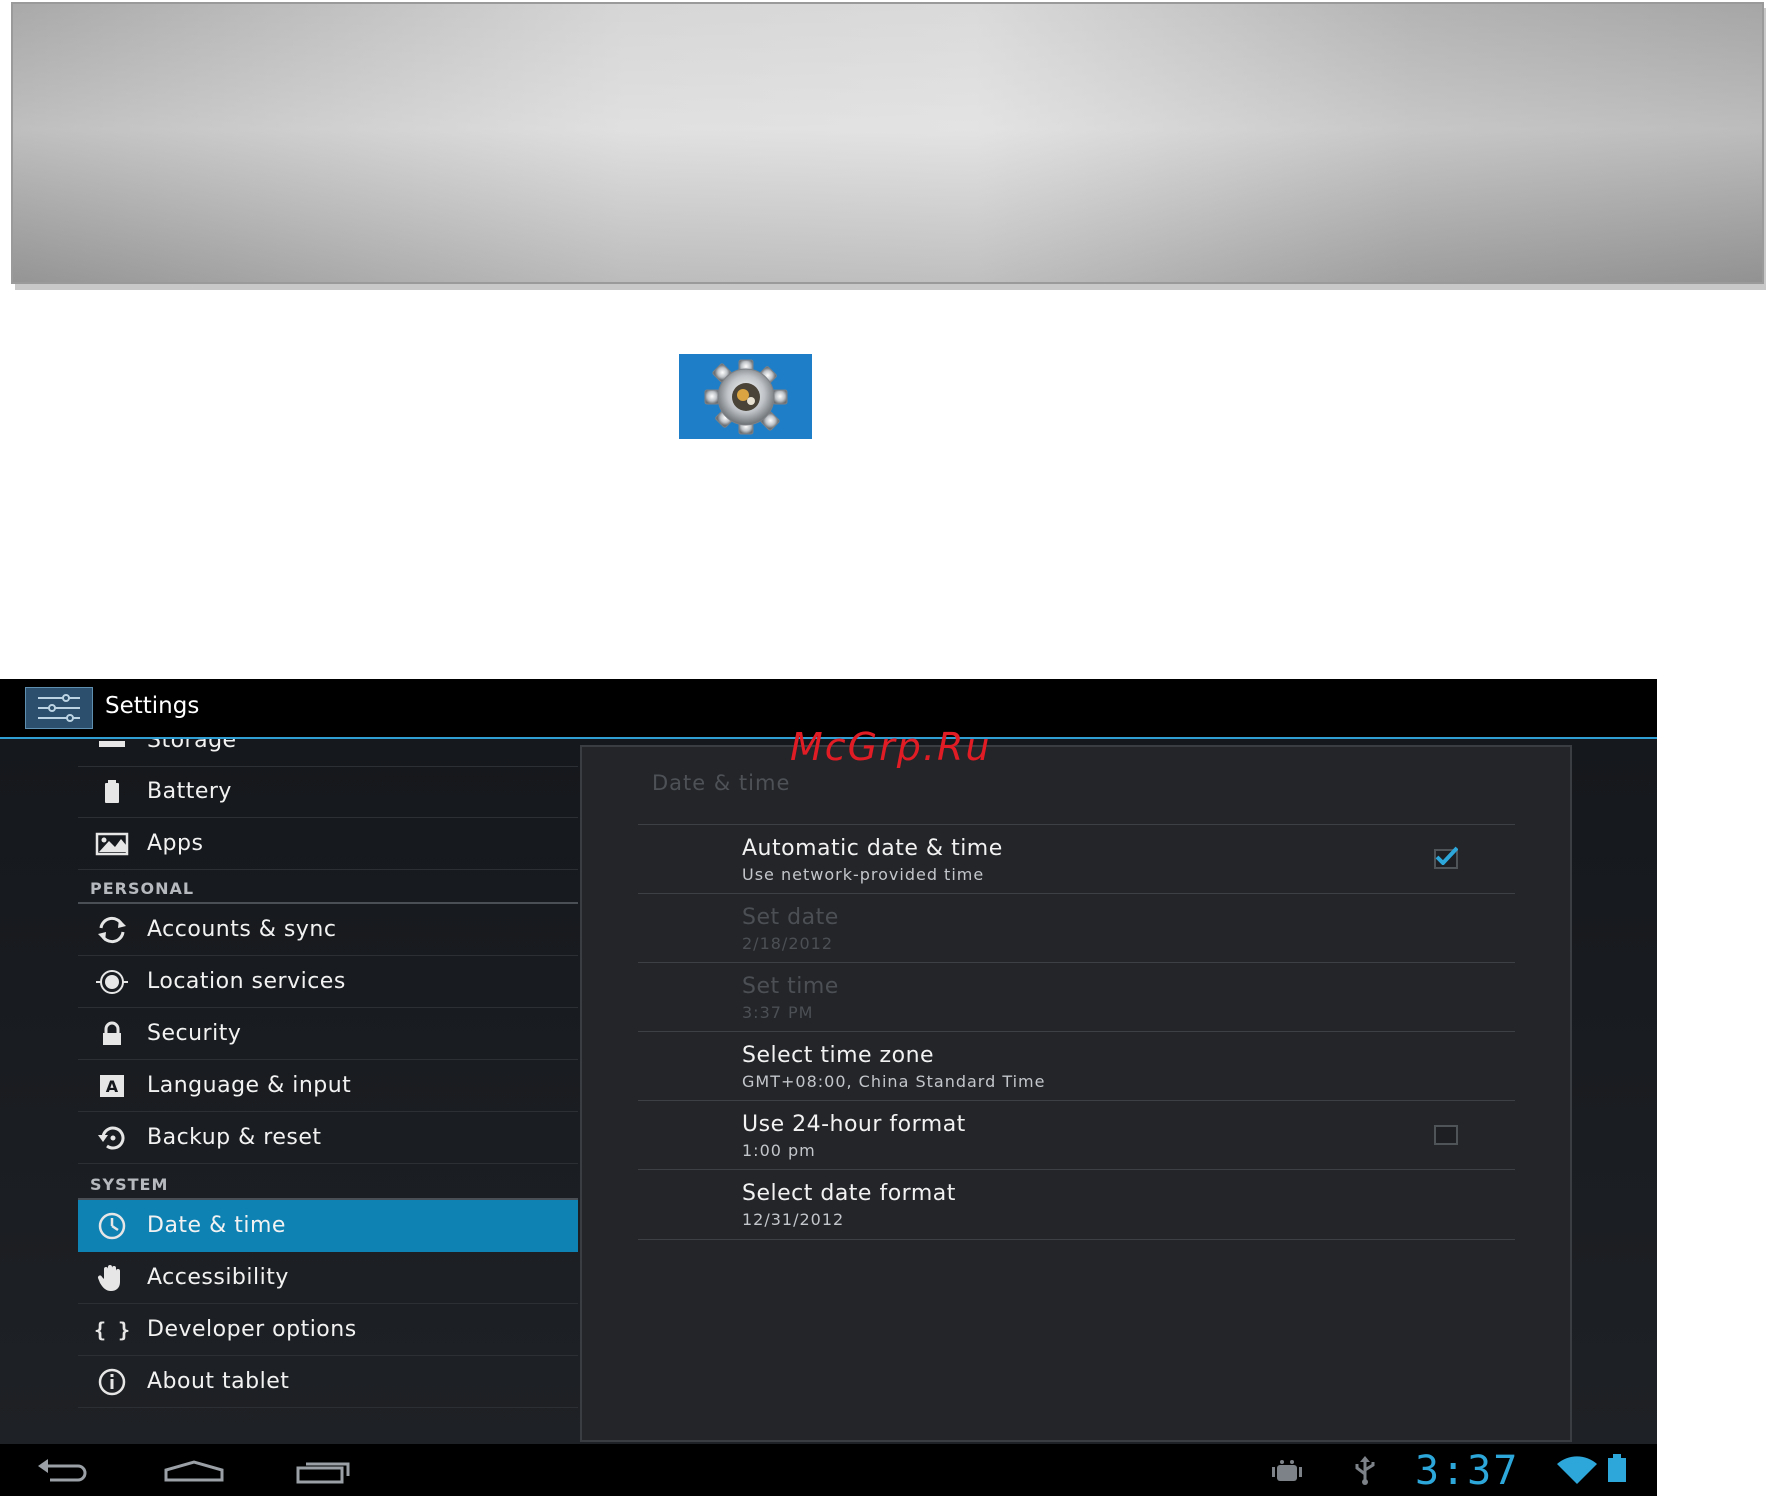 Image resolution: width=1766 pixels, height=1496 pixels. What do you see at coordinates (112, 1278) in the screenshot?
I see `hand-icon` at bounding box center [112, 1278].